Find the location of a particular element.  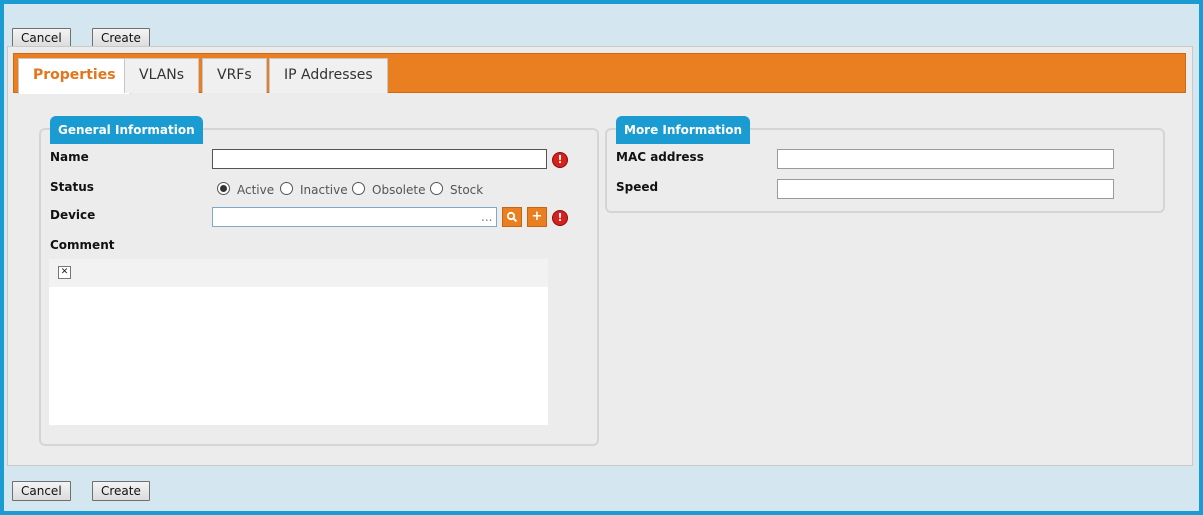

status-radio-active is located at coordinates (223, 188).